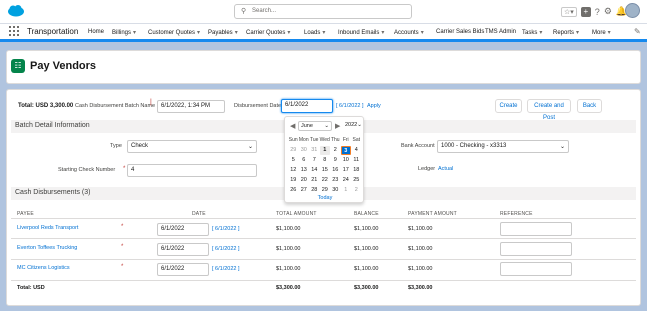 This screenshot has height=311, width=647. I want to click on row-payment-amount: $1,100.00, so click(420, 229).